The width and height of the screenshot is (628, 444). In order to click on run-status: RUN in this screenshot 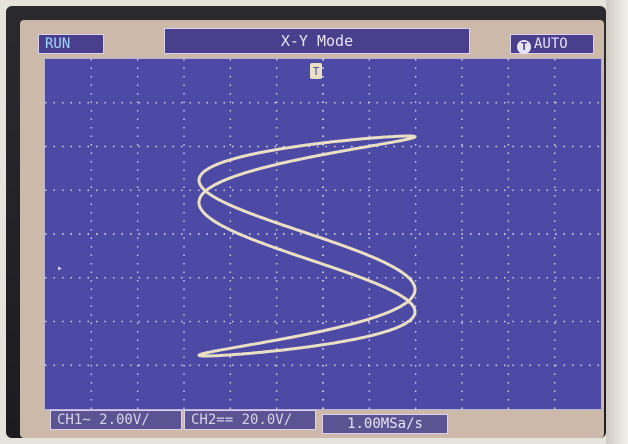, I will do `click(71, 44)`.